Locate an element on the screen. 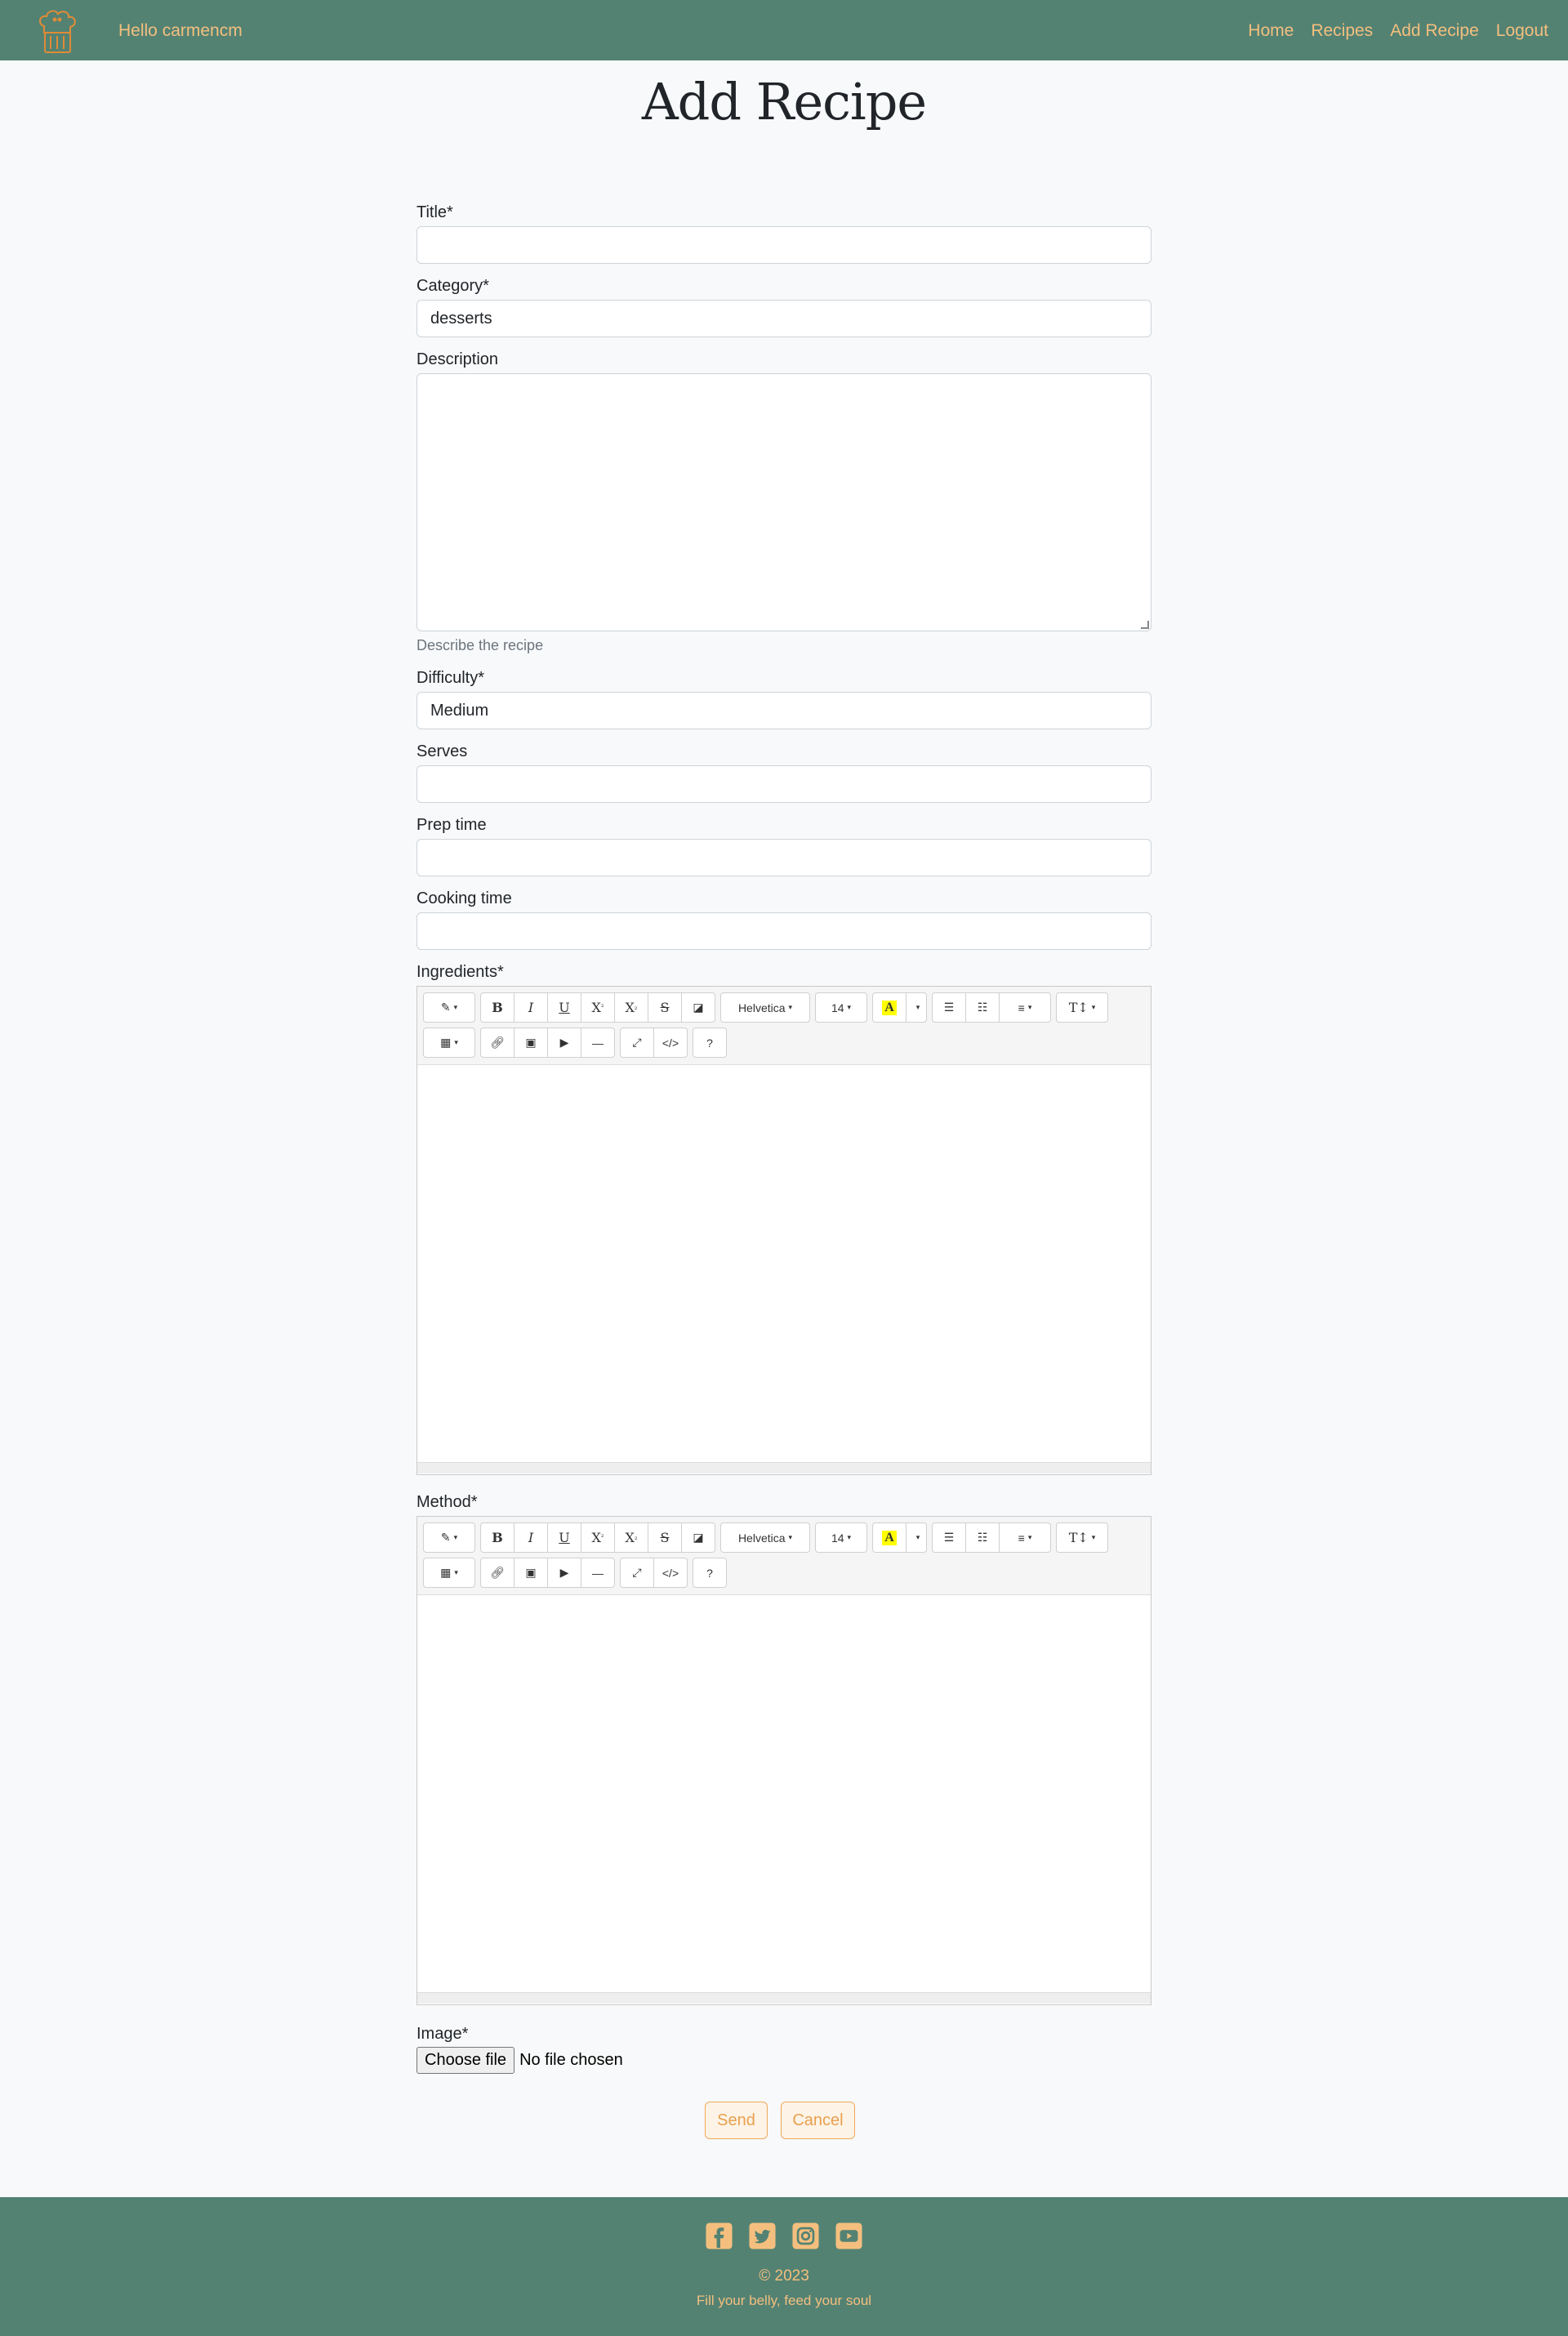 The image size is (1568, 2336). send-button: Send is located at coordinates (736, 2120).